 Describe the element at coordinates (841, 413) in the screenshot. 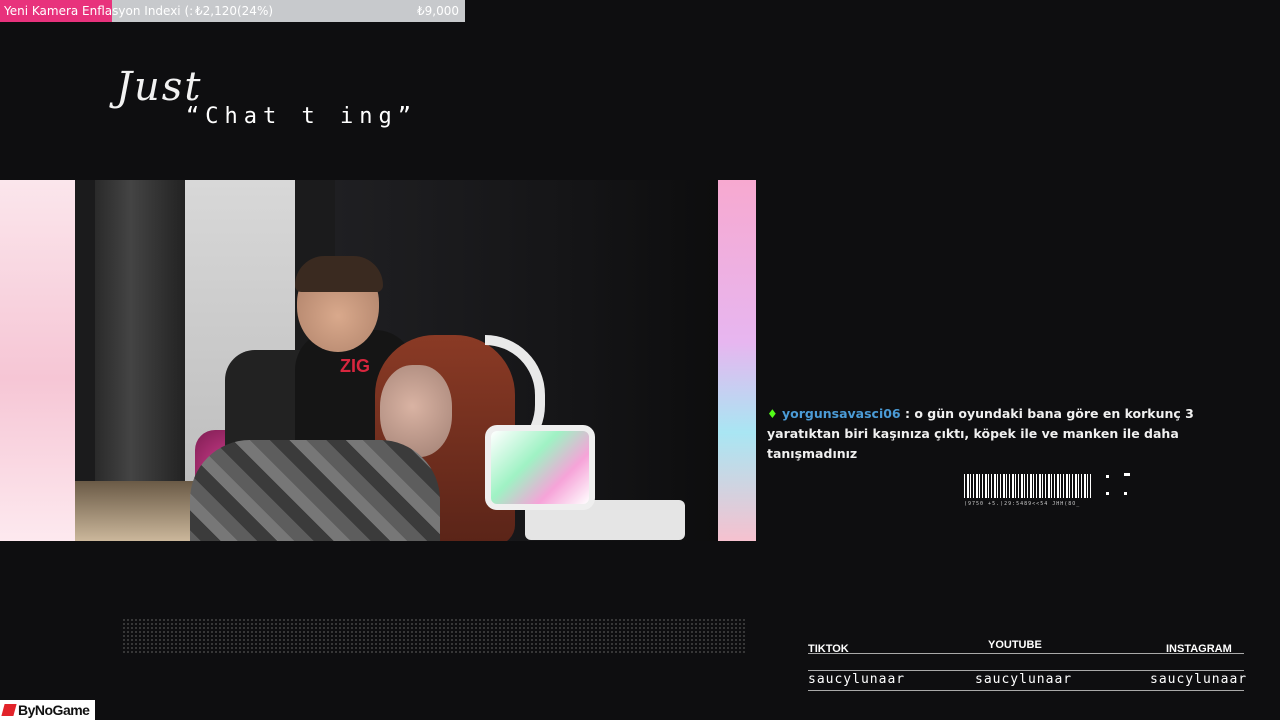

I see `chat-username: yorgunsavasci06` at that location.